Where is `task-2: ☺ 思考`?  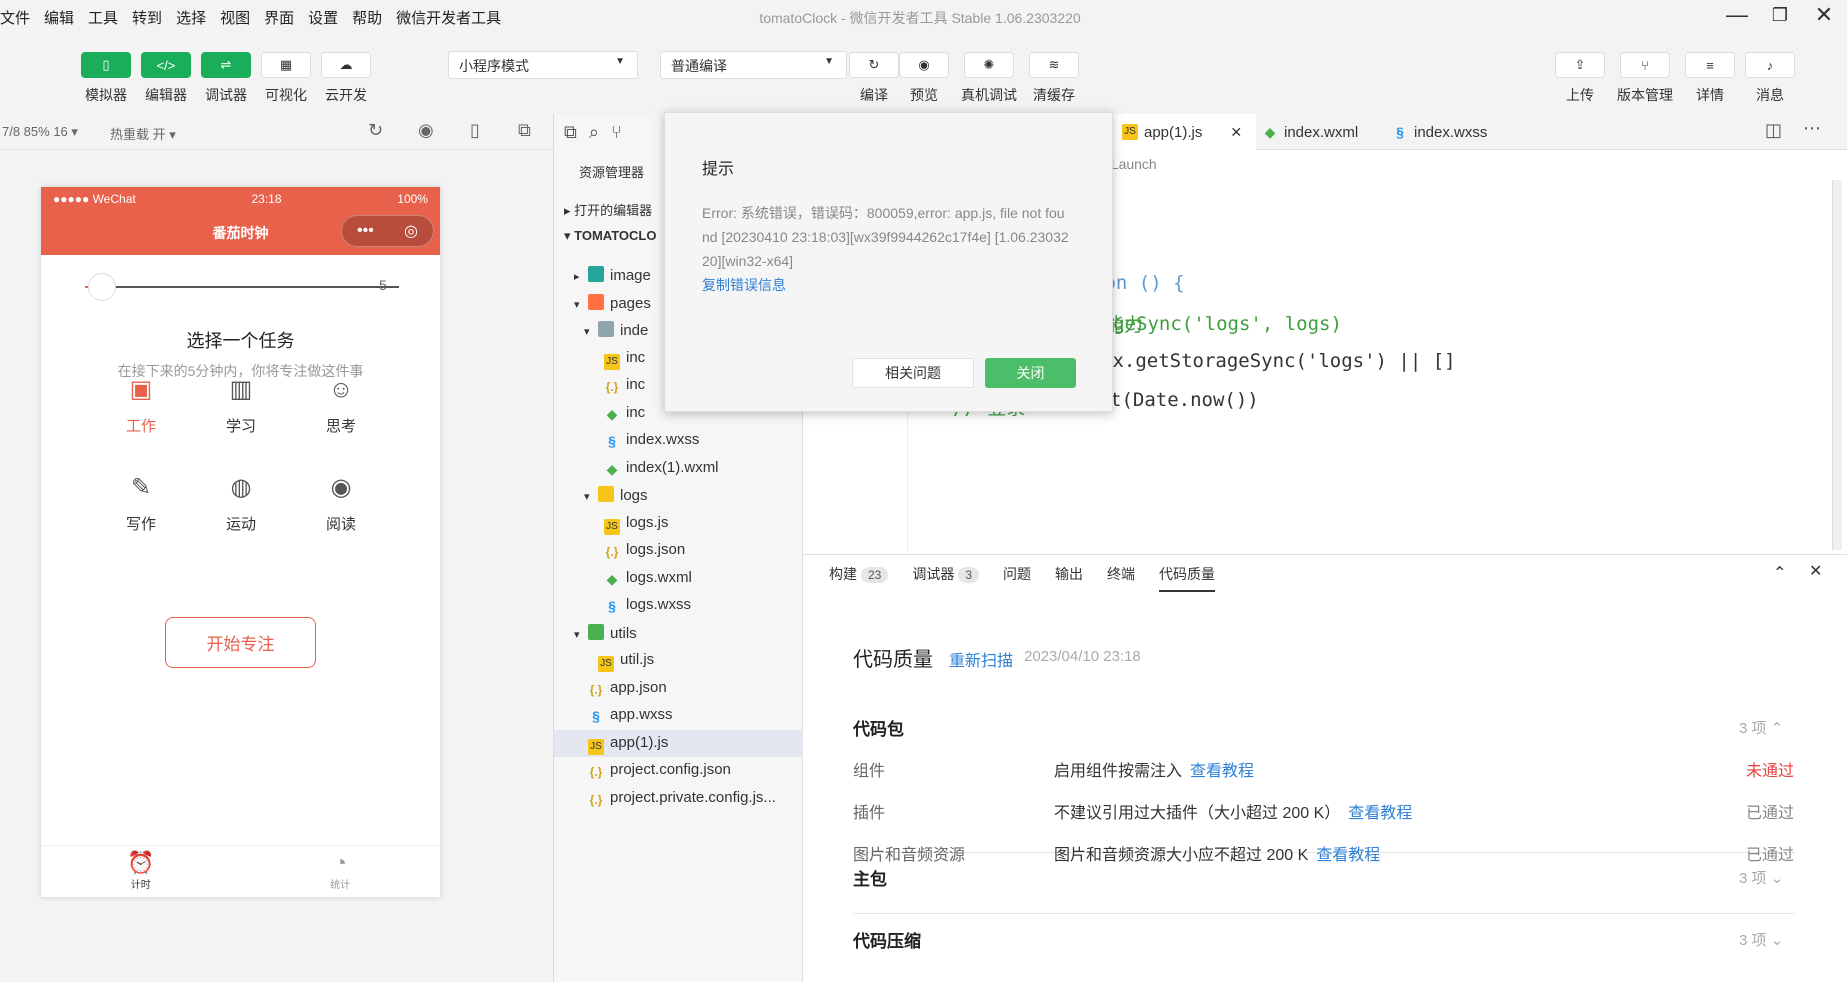
task-2: ☺ 思考 is located at coordinates (341, 405).